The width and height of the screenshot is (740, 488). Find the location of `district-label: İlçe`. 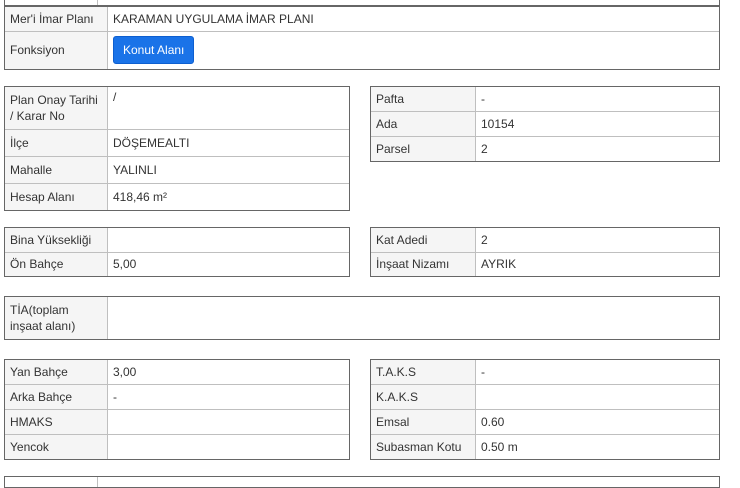

district-label: İlçe is located at coordinates (56, 142).